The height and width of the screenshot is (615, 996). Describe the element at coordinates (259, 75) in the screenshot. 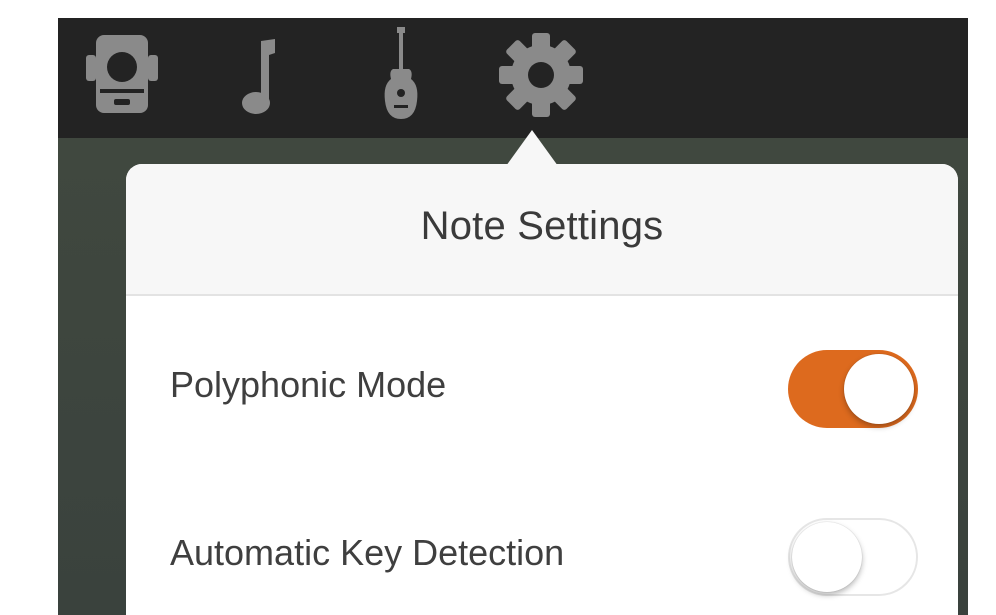

I see `music-note-icon` at that location.